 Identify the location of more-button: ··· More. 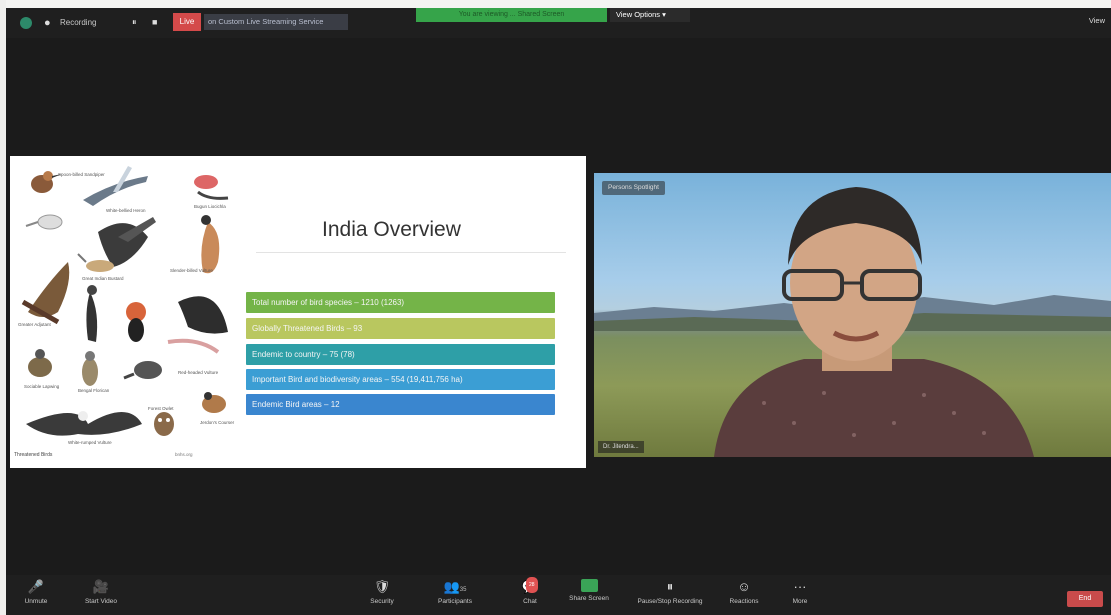
(800, 592).